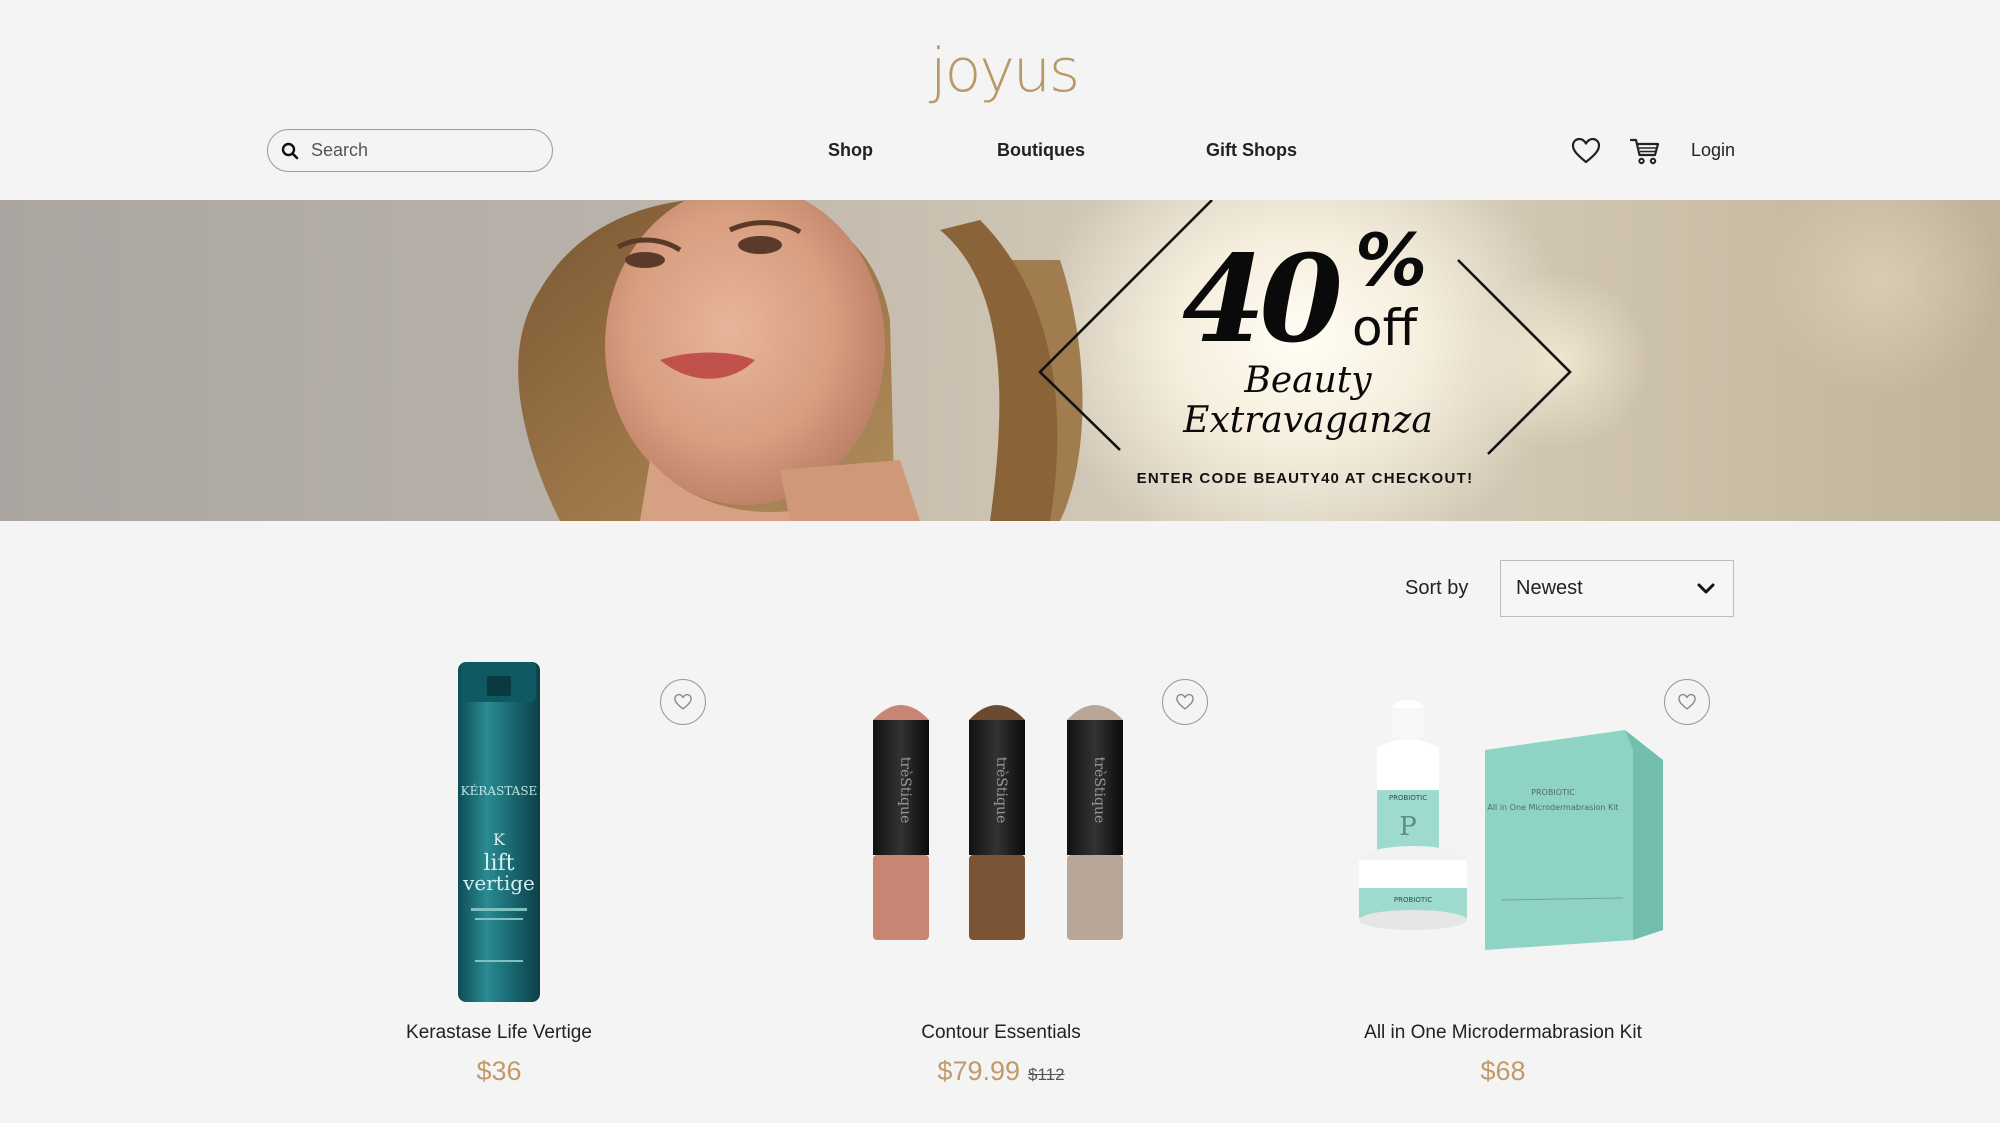 Image resolution: width=2000 pixels, height=1123 pixels. What do you see at coordinates (1645, 151) in the screenshot?
I see `cart-icon` at bounding box center [1645, 151].